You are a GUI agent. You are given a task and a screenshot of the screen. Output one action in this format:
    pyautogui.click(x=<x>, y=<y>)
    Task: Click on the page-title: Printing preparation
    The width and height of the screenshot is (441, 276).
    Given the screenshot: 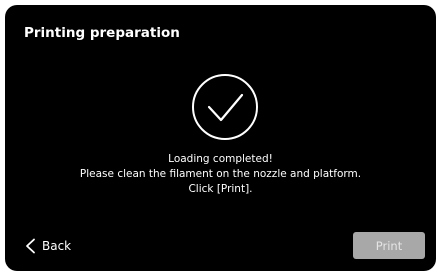 What is the action you would take?
    pyautogui.click(x=102, y=33)
    